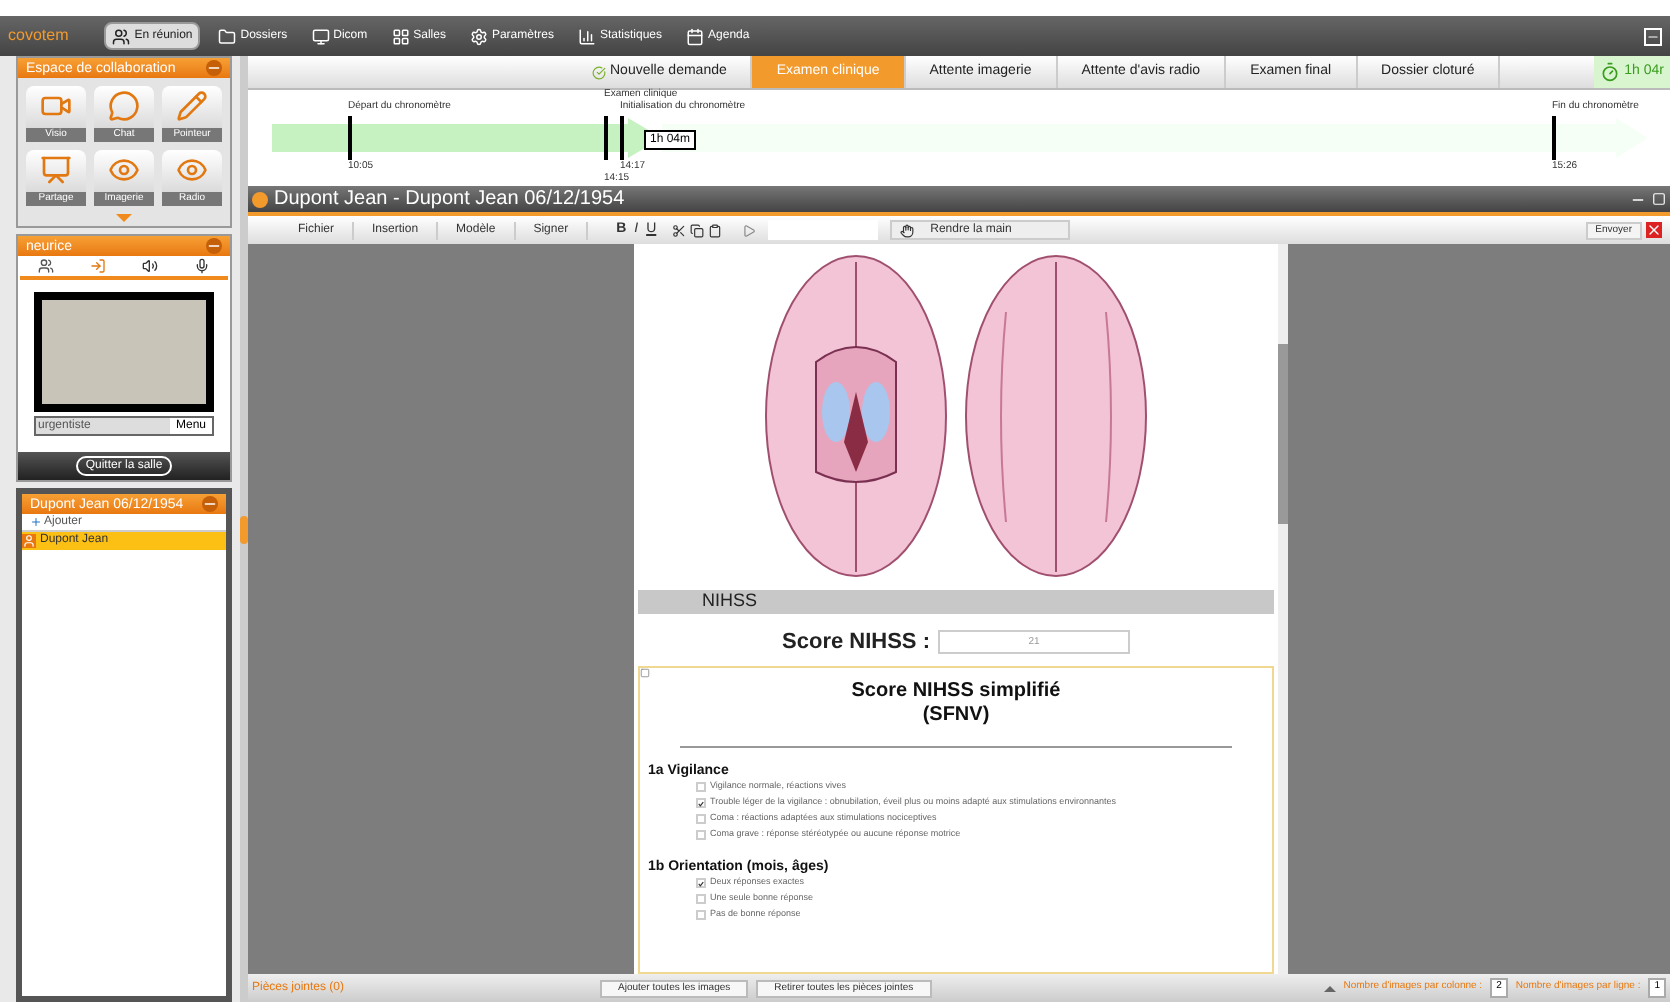 The image size is (1670, 1002). What do you see at coordinates (1329, 988) in the screenshot?
I see `sort-caret-icon` at bounding box center [1329, 988].